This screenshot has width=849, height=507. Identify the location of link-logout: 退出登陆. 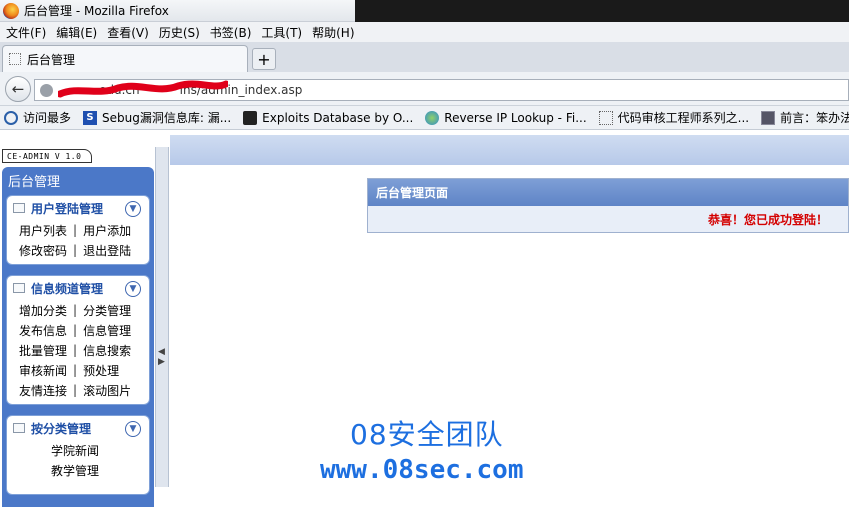
(107, 250).